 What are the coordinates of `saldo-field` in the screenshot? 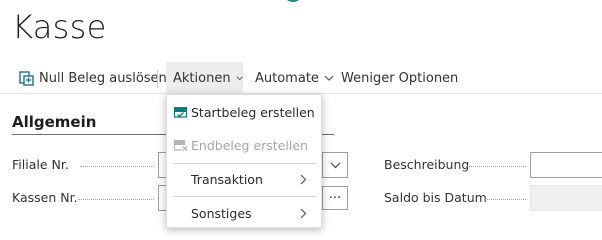 It's located at (566, 198).